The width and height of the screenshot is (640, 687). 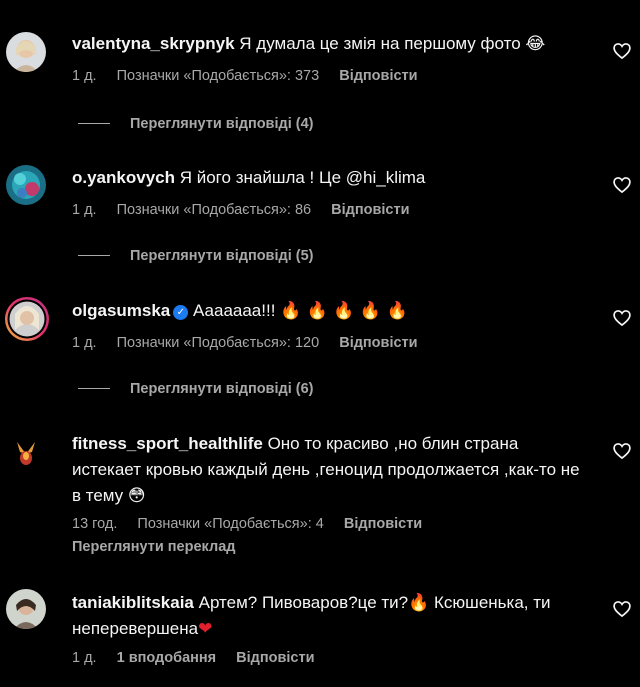 I want to click on comment-body: Я думала це змія на першому фото, so click(x=380, y=43).